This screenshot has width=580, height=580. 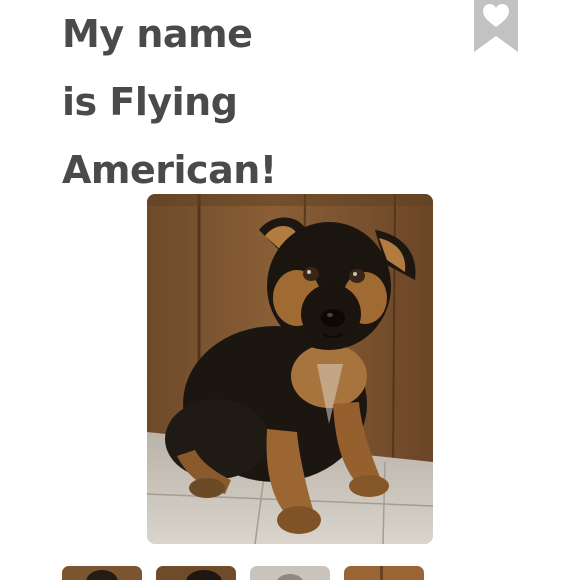 I want to click on heart-bookmark-icon, so click(x=496, y=26).